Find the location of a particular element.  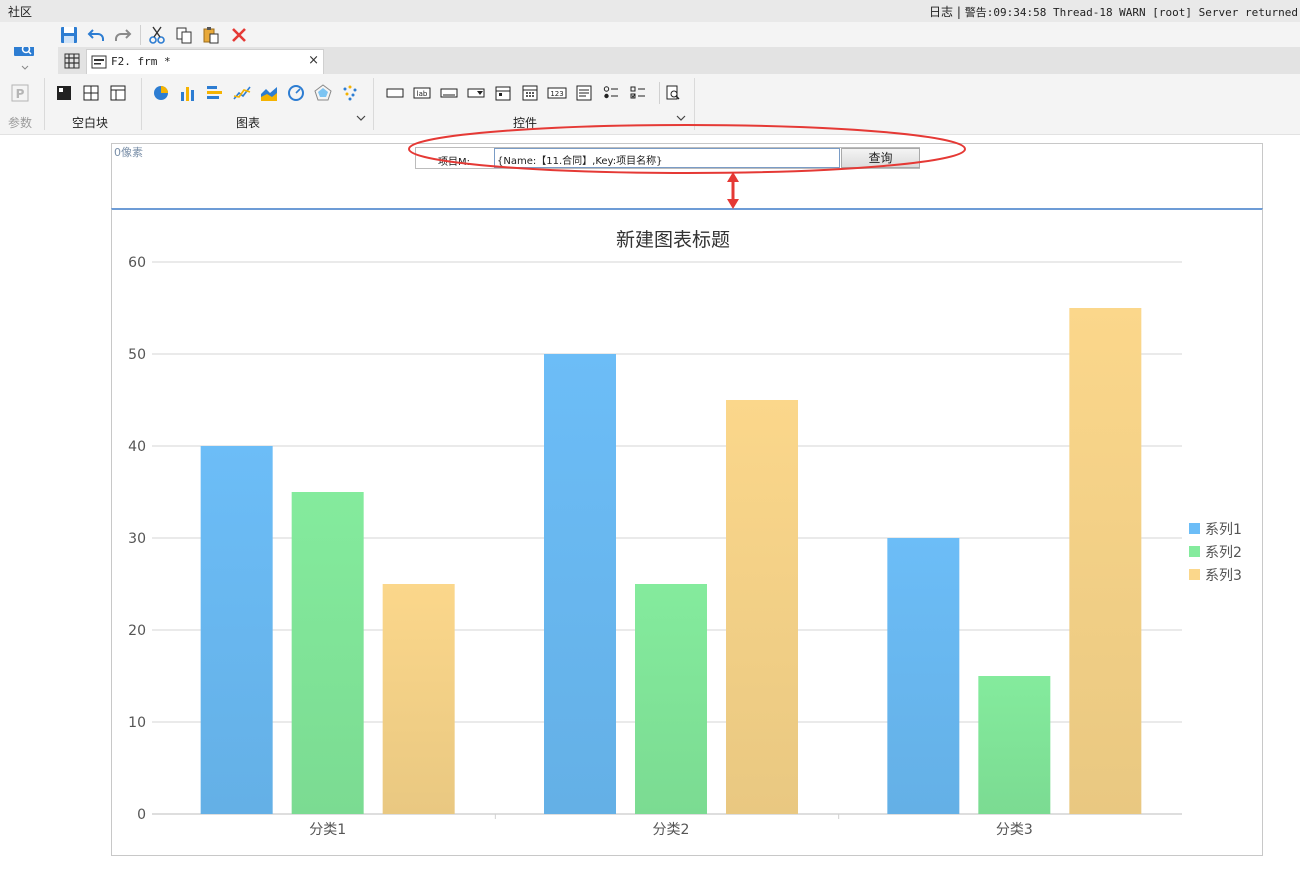

controls-group: lab 123 控件 is located at coordinates (534, 104).